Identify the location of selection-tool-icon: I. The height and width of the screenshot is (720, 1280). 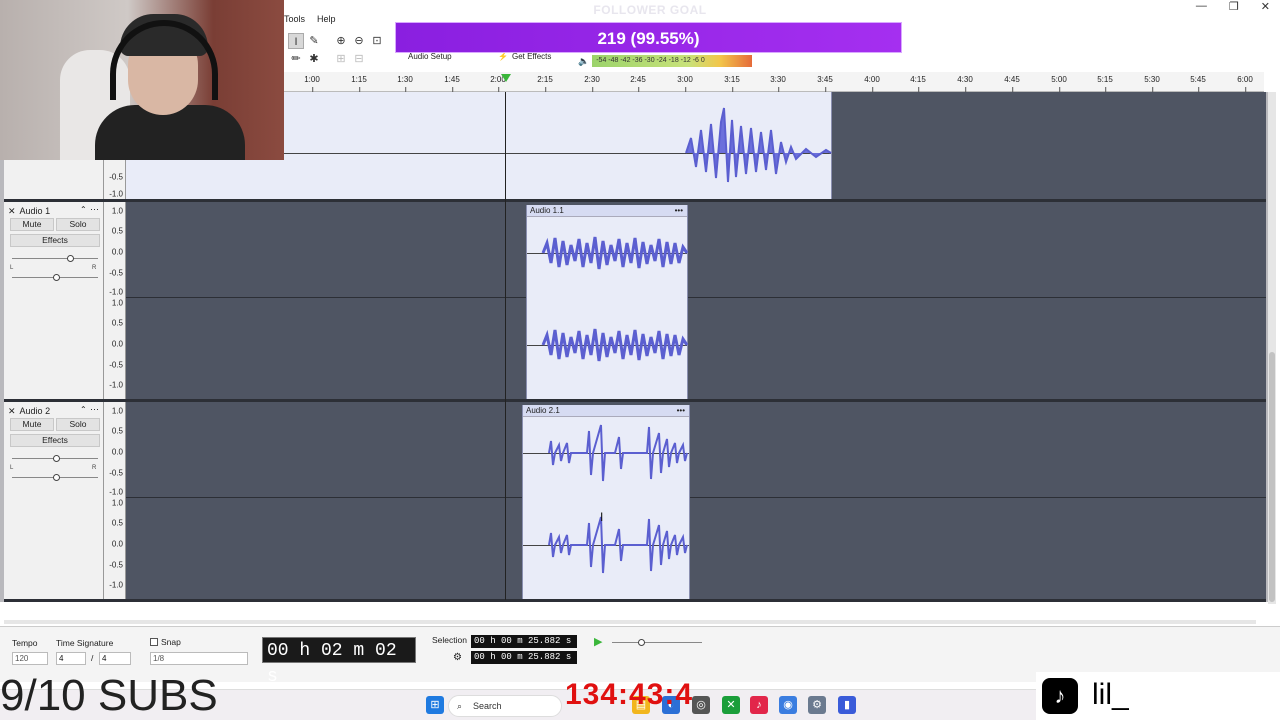
(296, 41).